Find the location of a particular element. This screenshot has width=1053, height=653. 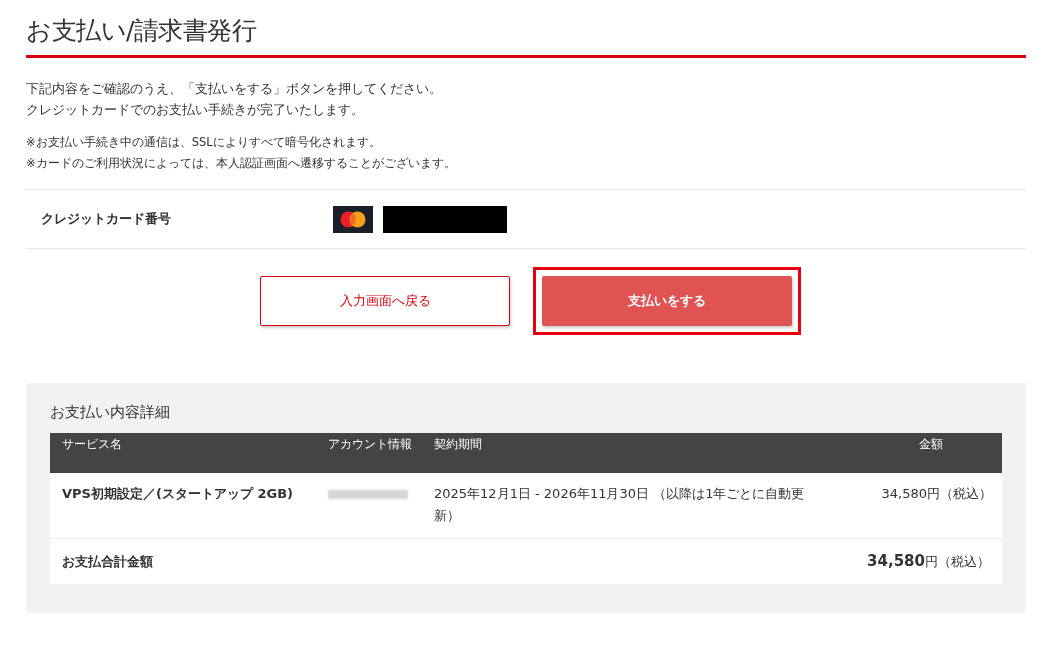

column-header: 契約期間 is located at coordinates (458, 444).